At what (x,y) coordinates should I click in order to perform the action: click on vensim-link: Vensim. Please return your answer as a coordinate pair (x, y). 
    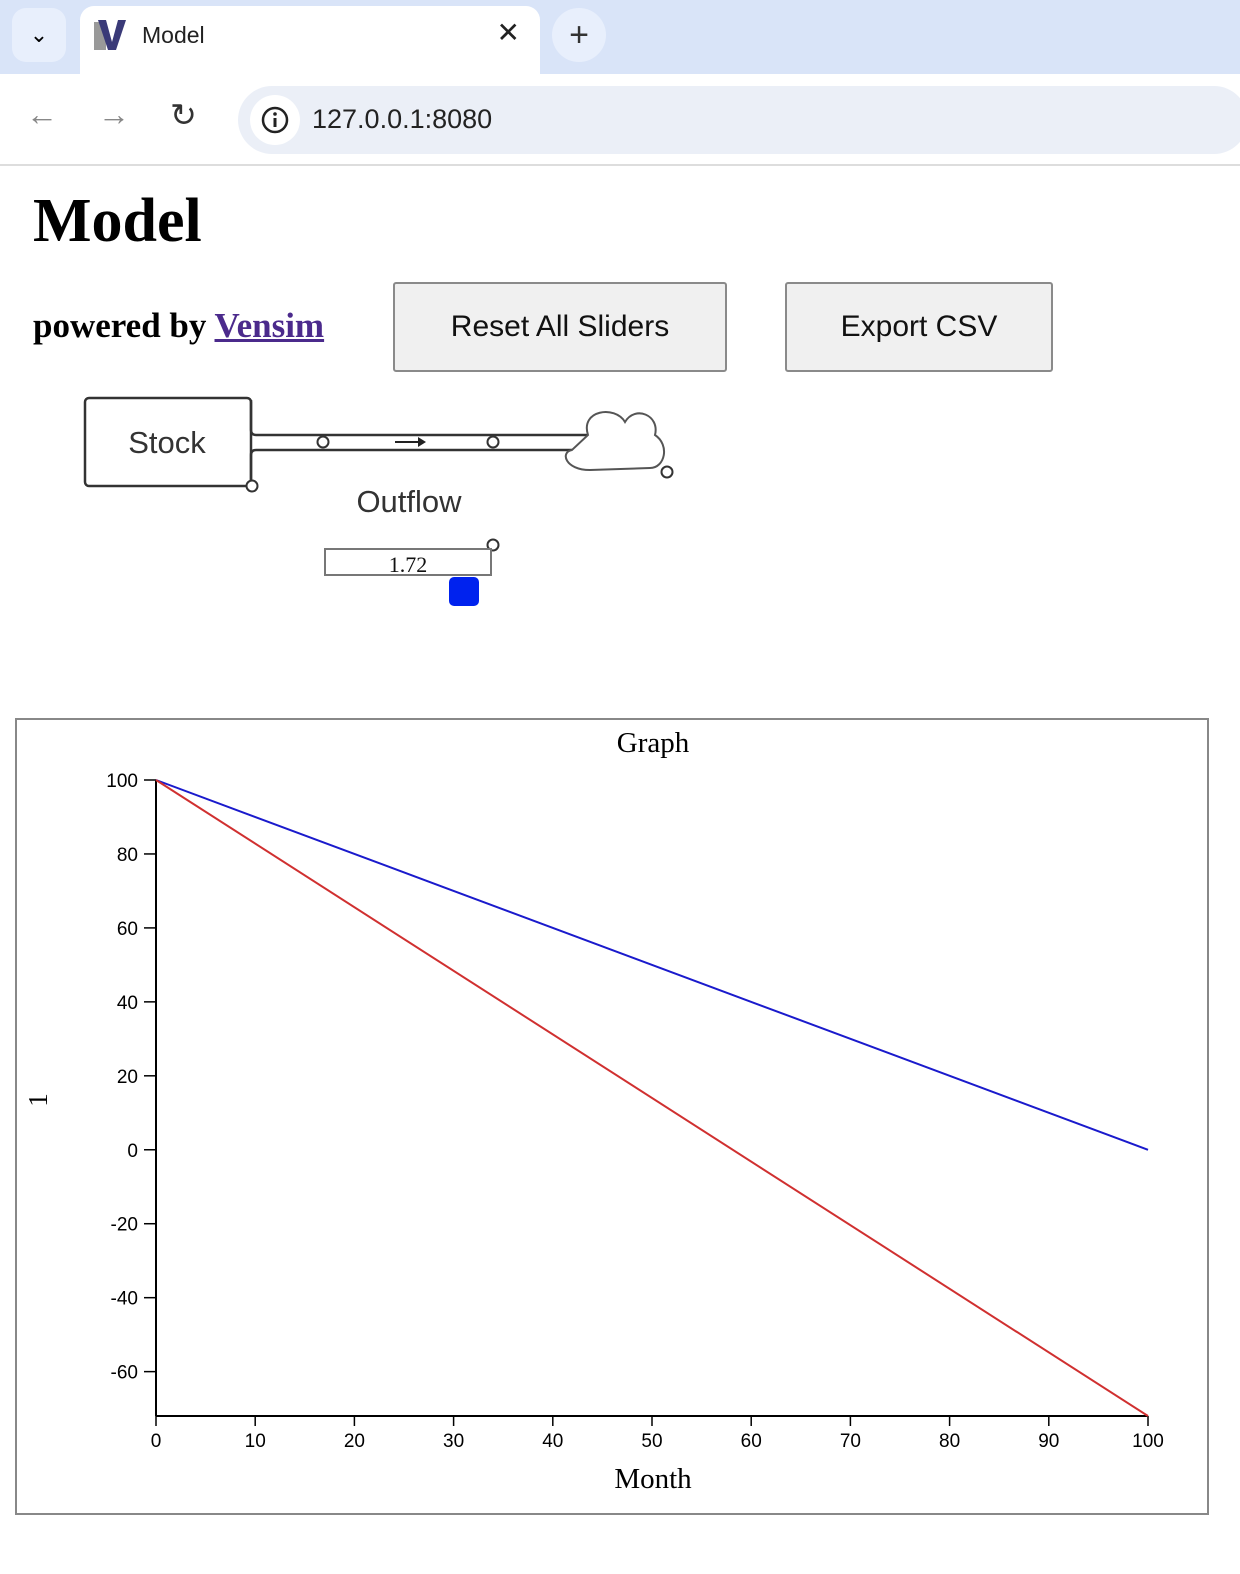
    Looking at the image, I should click on (270, 325).